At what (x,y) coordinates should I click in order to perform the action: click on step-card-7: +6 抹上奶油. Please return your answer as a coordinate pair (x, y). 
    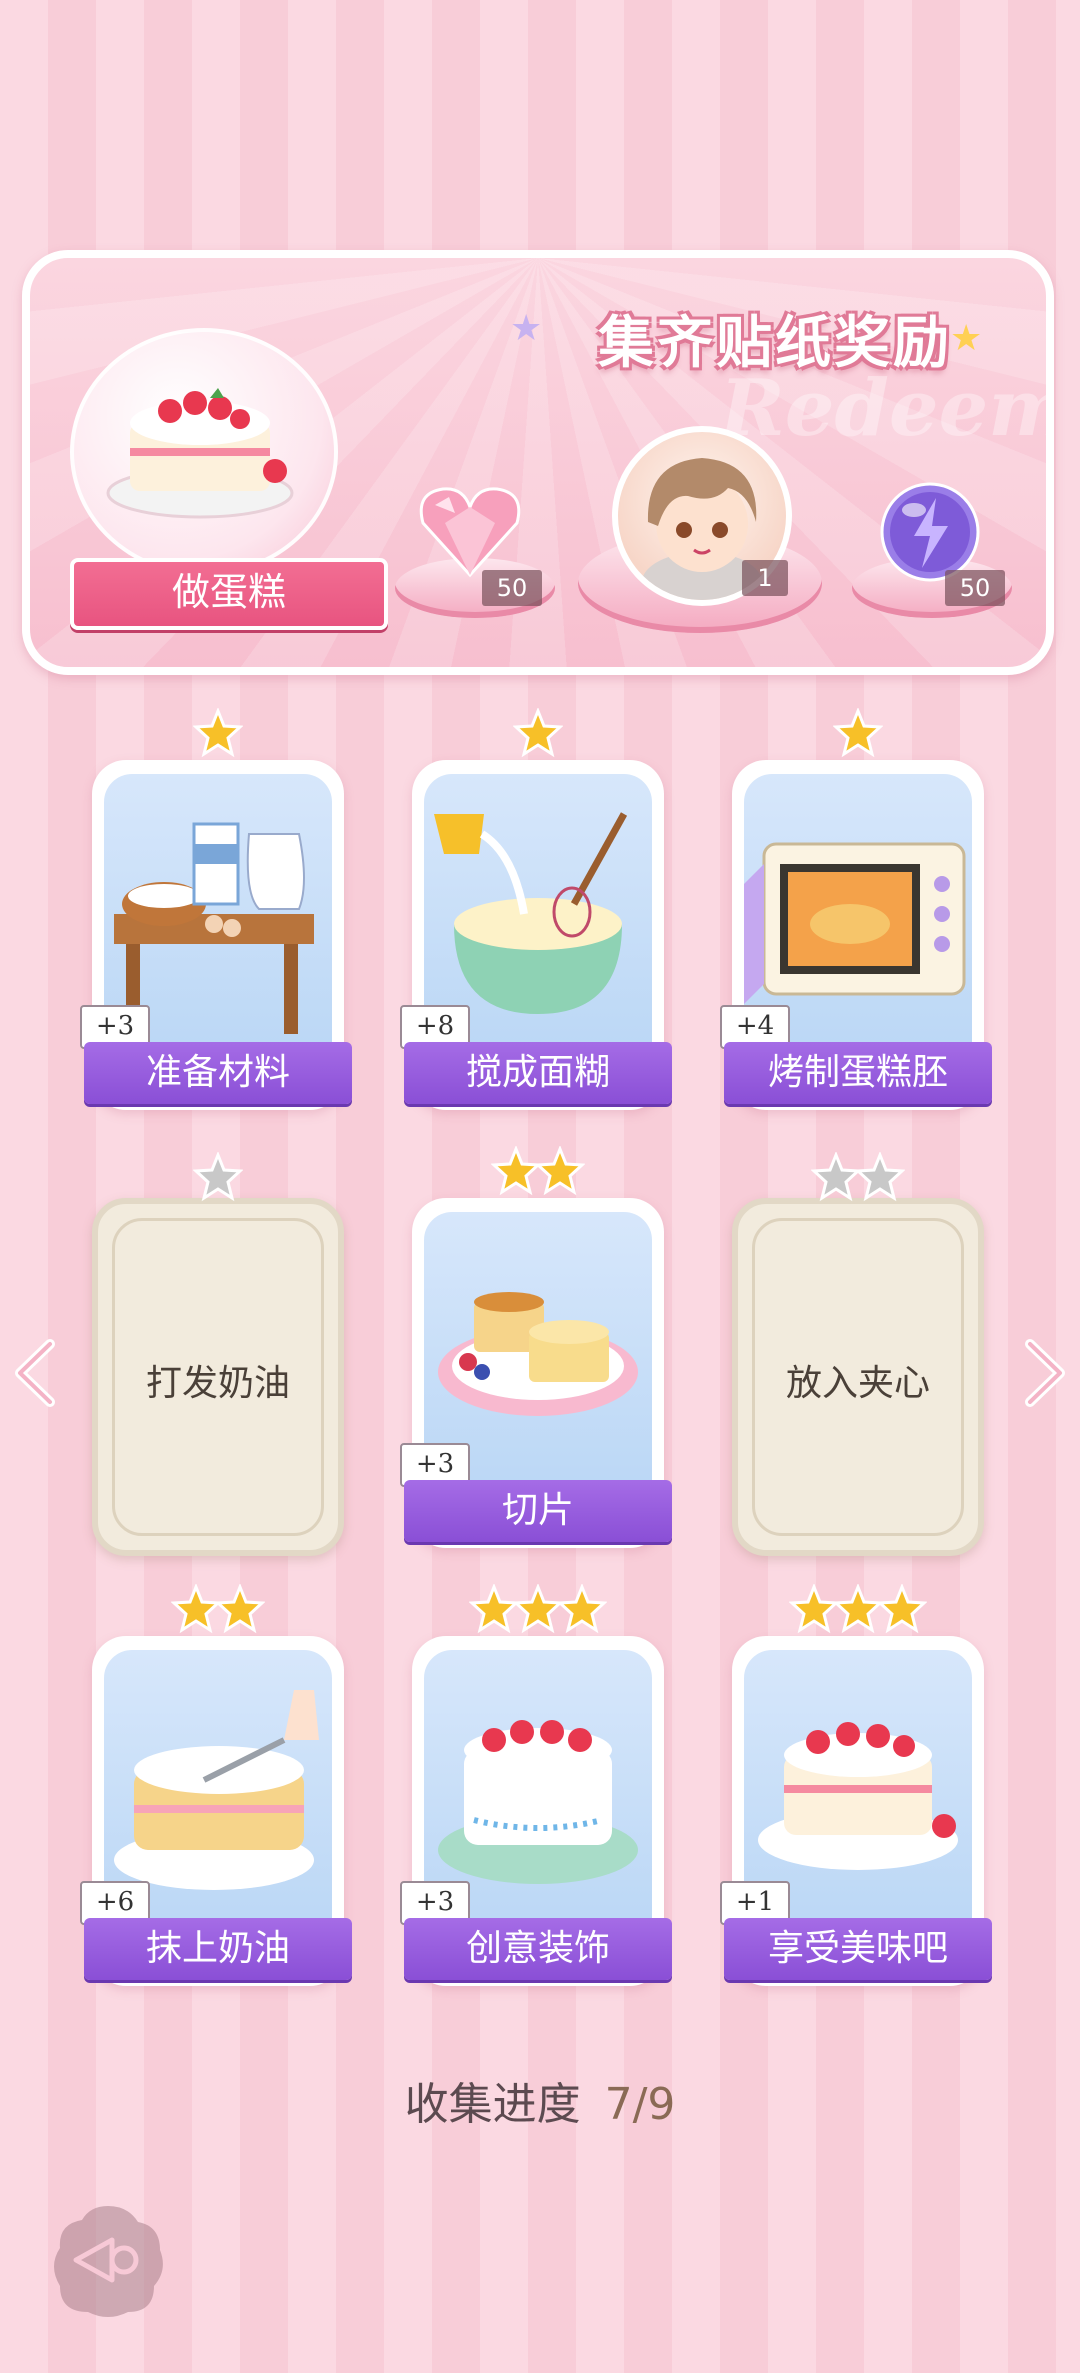
    Looking at the image, I should click on (216, 1784).